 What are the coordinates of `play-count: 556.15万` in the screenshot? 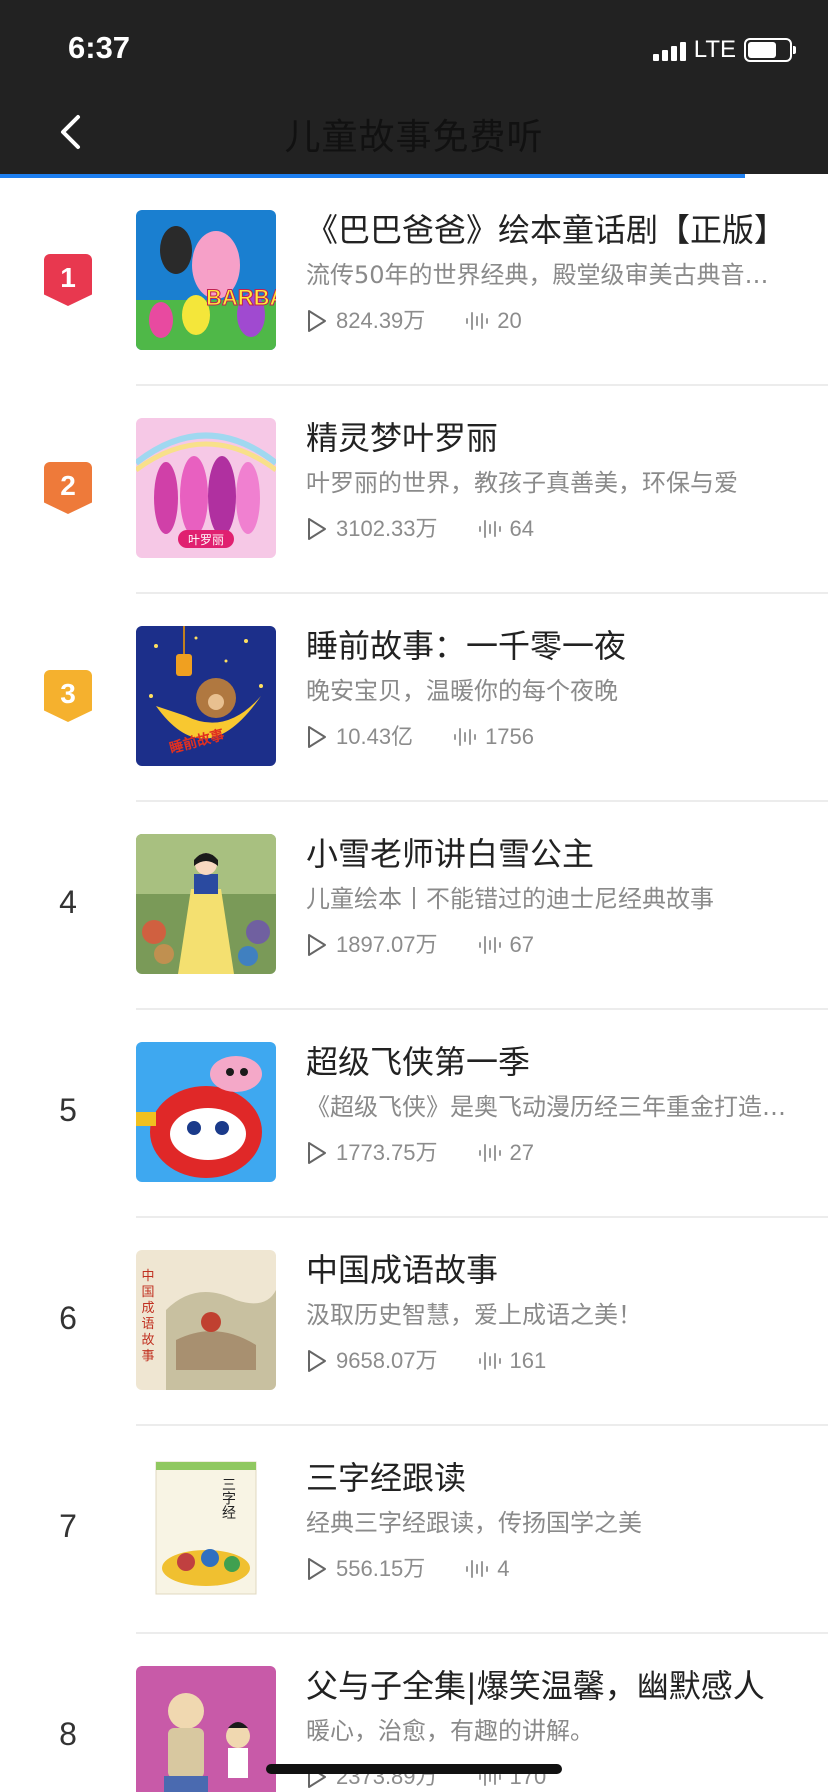 It's located at (381, 1568).